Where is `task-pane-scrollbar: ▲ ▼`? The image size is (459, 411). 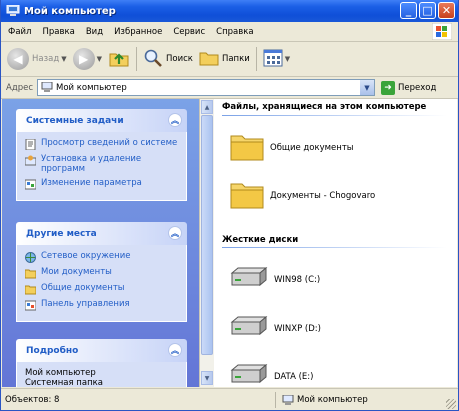 task-pane-scrollbar: ▲ ▼ is located at coordinates (206, 243).